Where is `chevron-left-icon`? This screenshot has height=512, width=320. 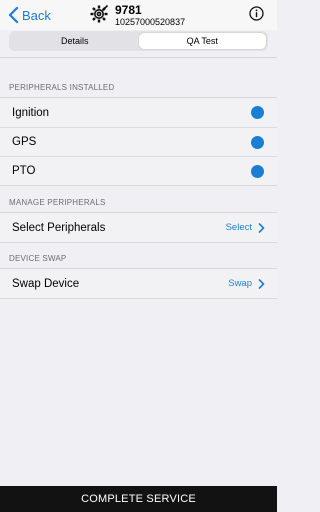 chevron-left-icon is located at coordinates (13, 15).